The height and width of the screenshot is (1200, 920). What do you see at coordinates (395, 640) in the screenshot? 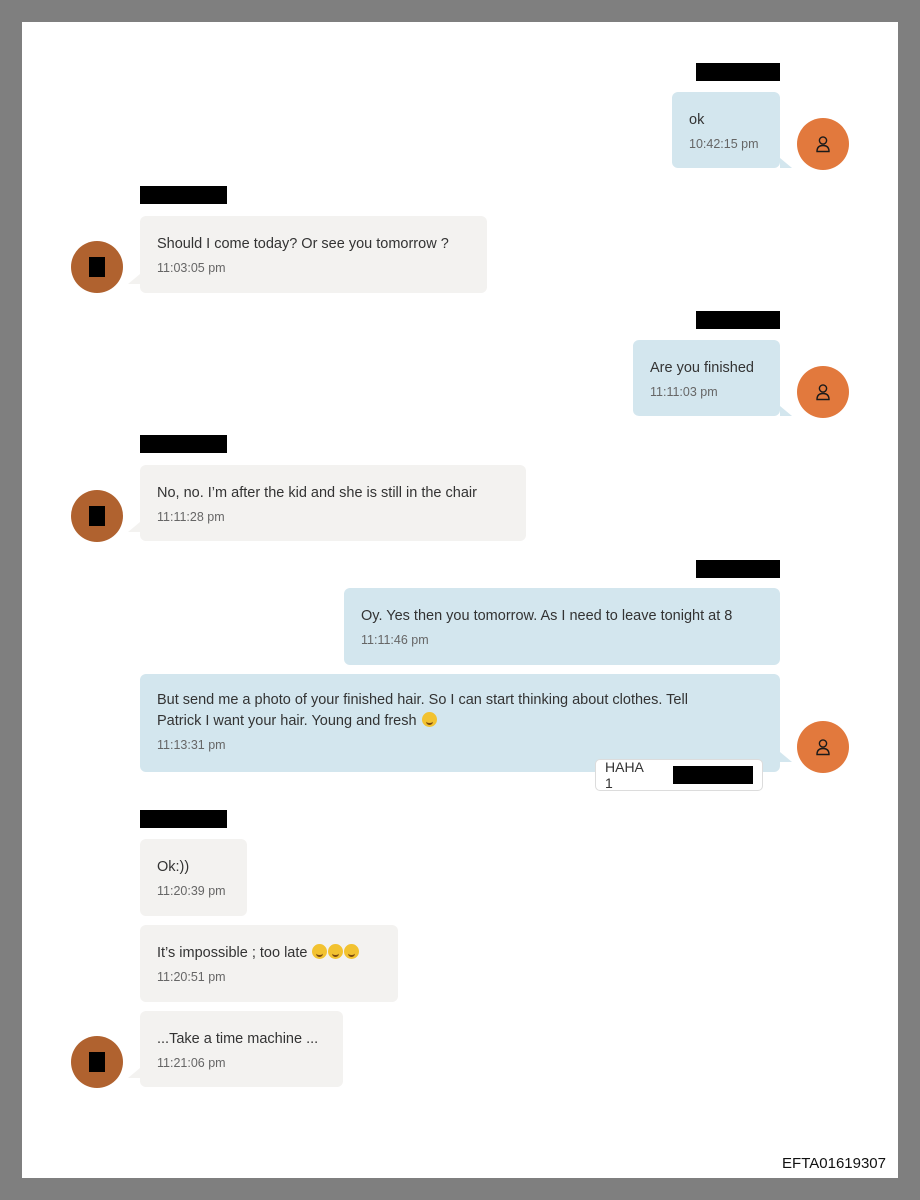
I see `message-timestamp: 11:11:46 pm` at bounding box center [395, 640].